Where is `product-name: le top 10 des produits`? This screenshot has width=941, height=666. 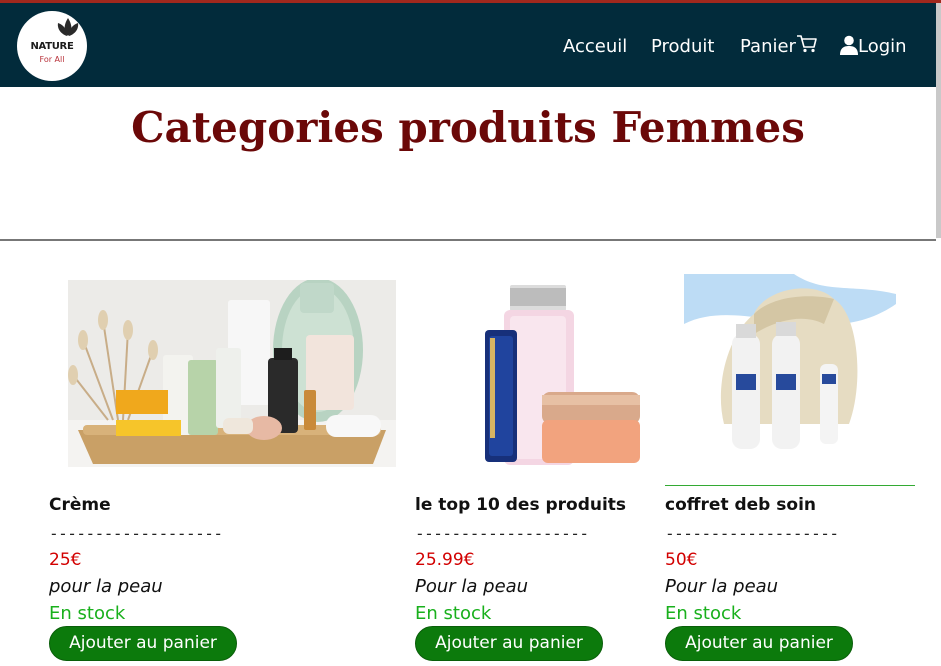 product-name: le top 10 des produits is located at coordinates (520, 505).